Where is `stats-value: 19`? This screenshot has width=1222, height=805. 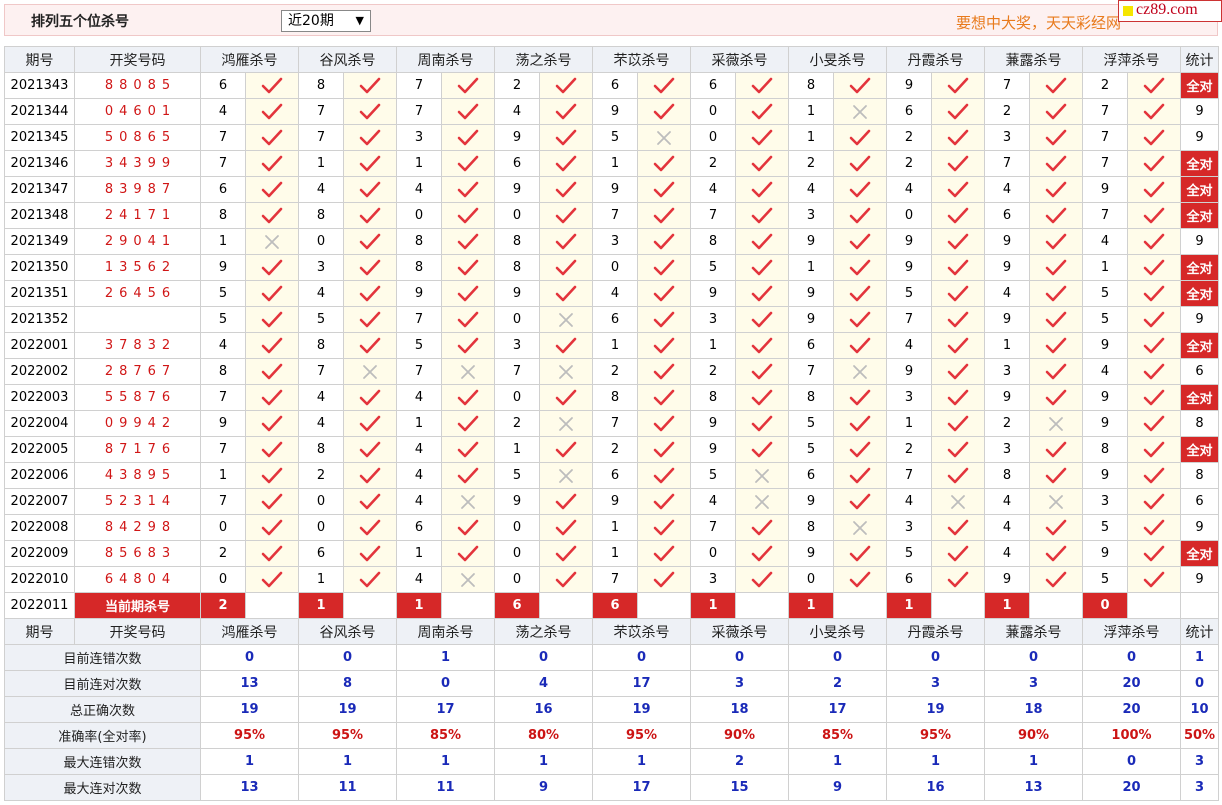
stats-value: 19 is located at coordinates (249, 709).